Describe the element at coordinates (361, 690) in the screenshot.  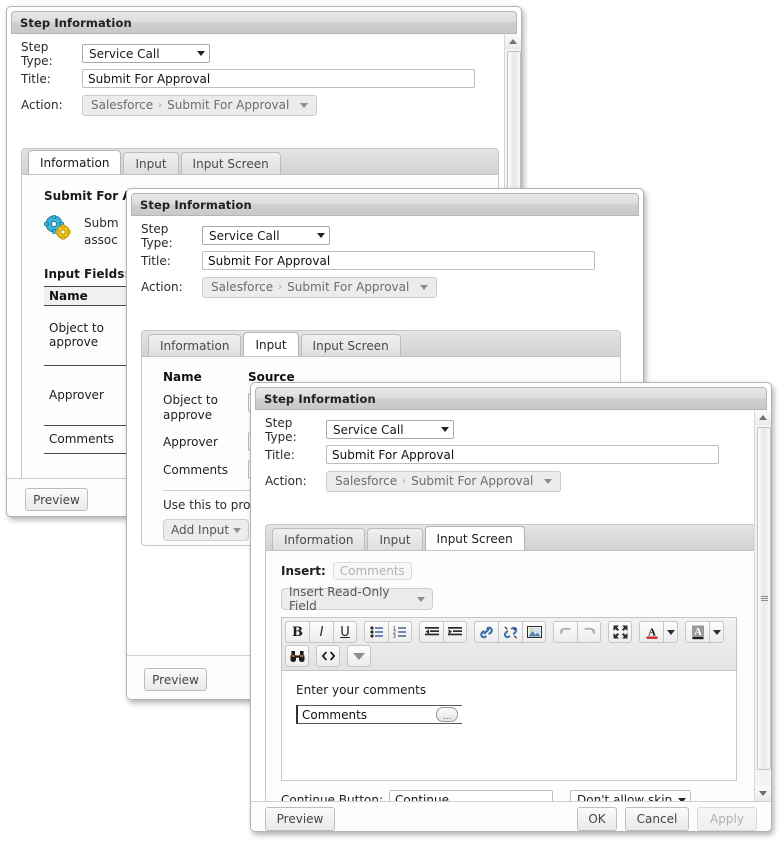
I see `editor-prompt-text: Enter your comments` at that location.